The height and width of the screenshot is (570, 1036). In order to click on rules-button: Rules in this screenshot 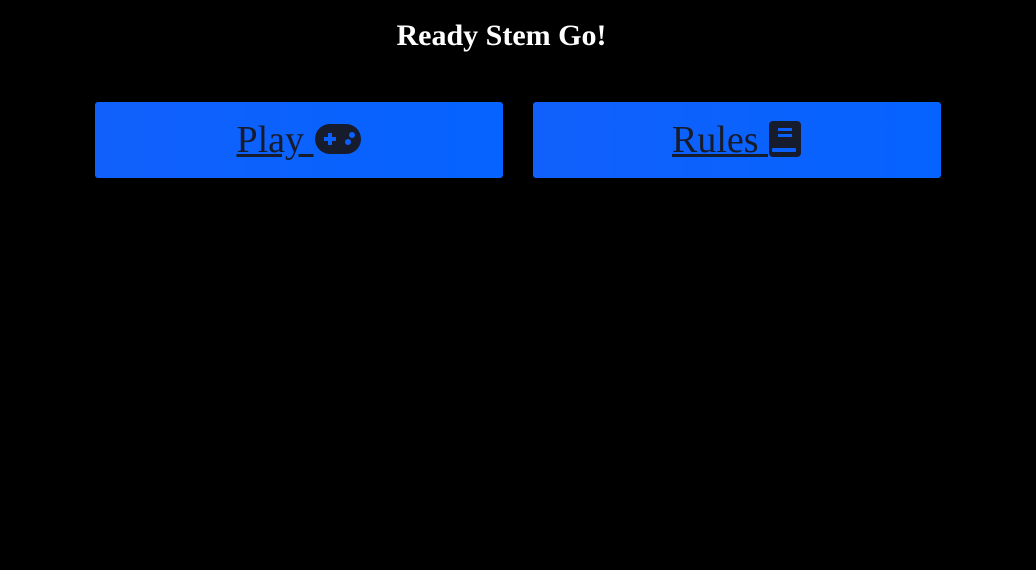, I will do `click(737, 140)`.